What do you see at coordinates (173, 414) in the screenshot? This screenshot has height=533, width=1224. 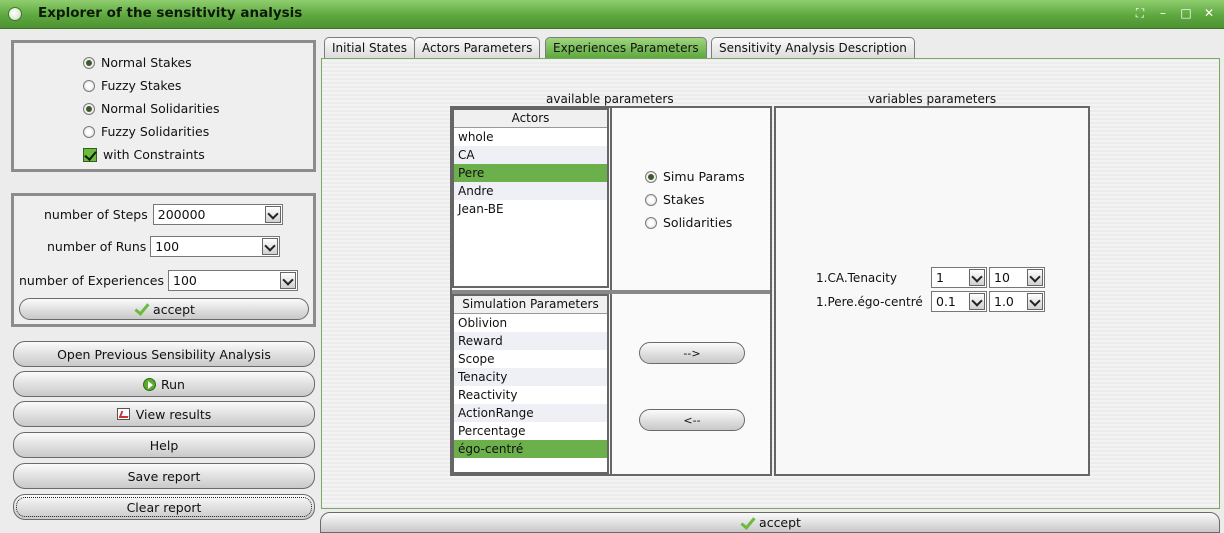 I see `view-results-label: View results` at bounding box center [173, 414].